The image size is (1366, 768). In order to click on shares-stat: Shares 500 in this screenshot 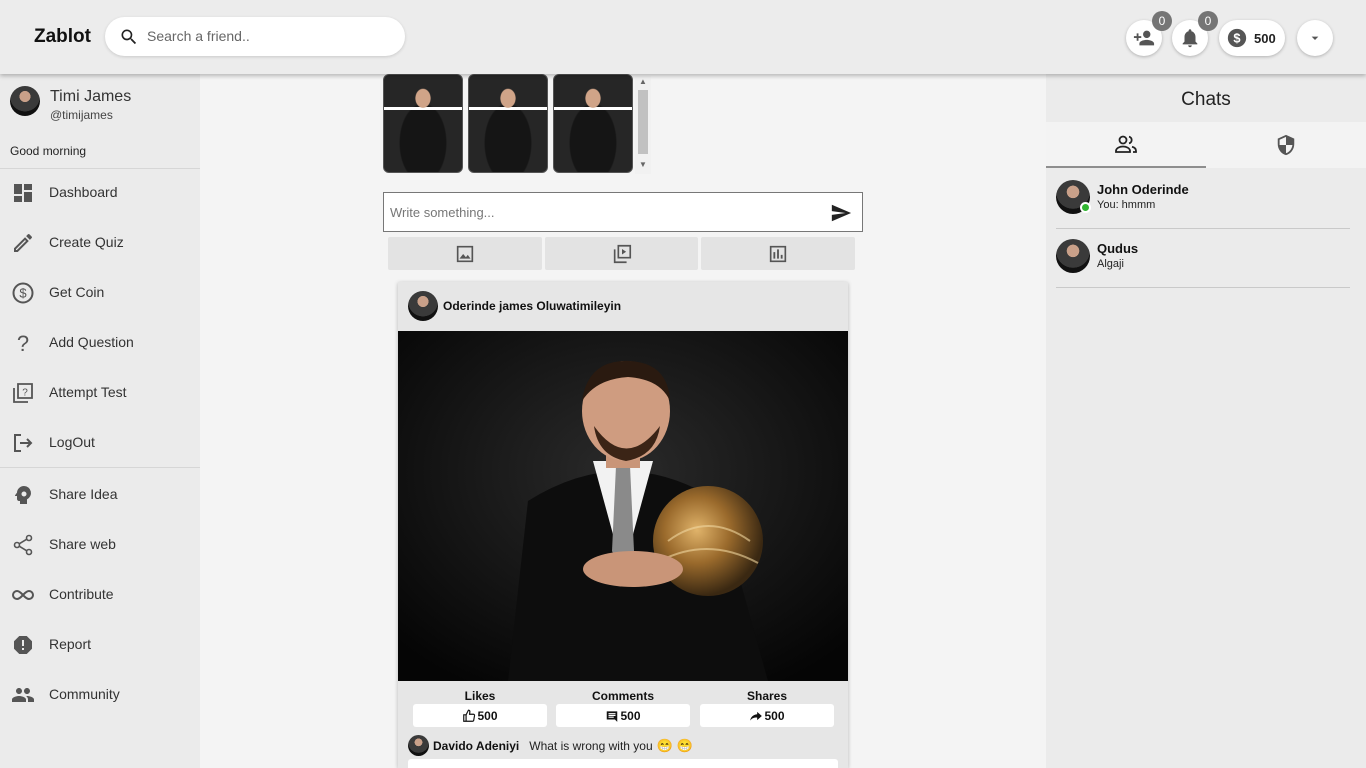, I will do `click(767, 708)`.